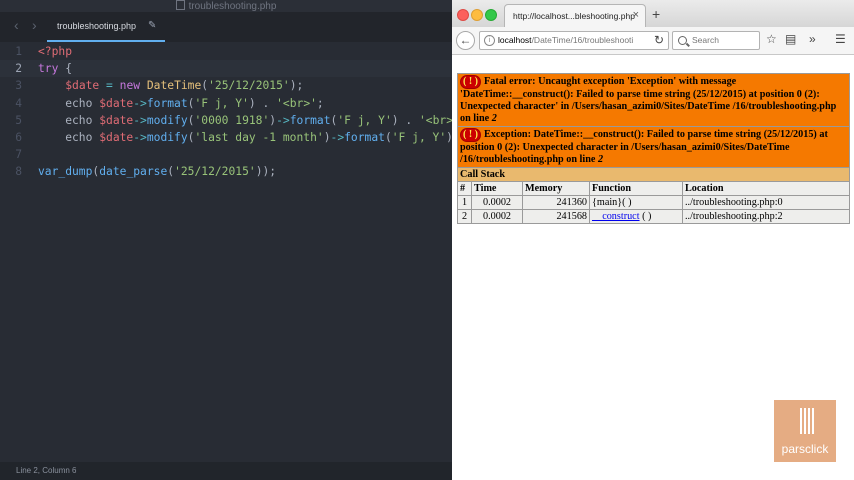 Image resolution: width=854 pixels, height=480 pixels. I want to click on new-tab-icon: +, so click(656, 14).